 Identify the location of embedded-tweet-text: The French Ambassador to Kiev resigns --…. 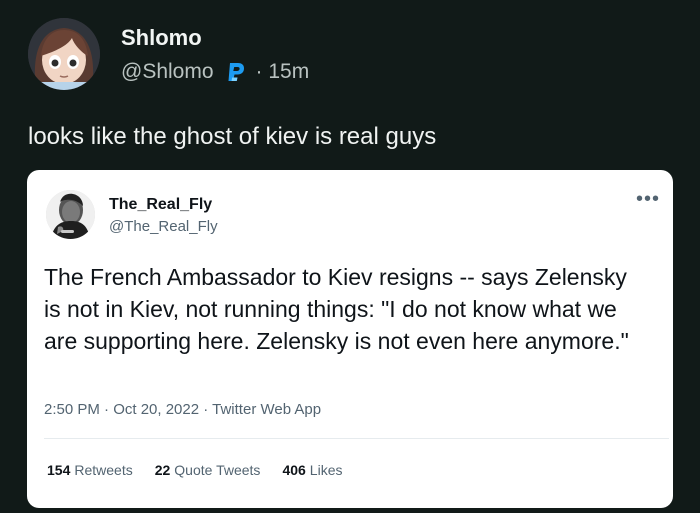
(336, 309).